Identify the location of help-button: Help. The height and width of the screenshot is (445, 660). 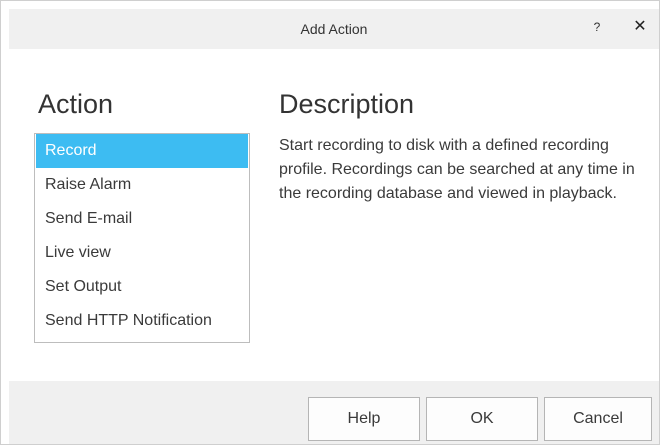
(364, 419).